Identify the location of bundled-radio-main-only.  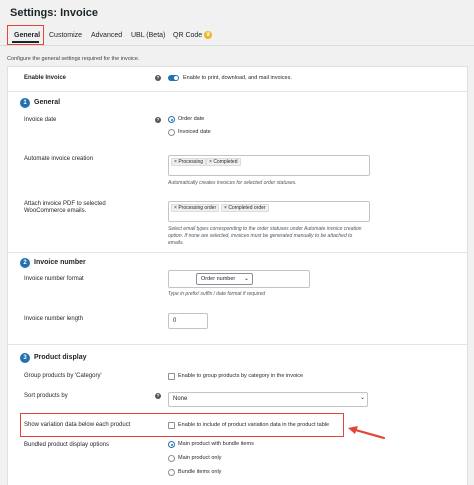
(171, 458).